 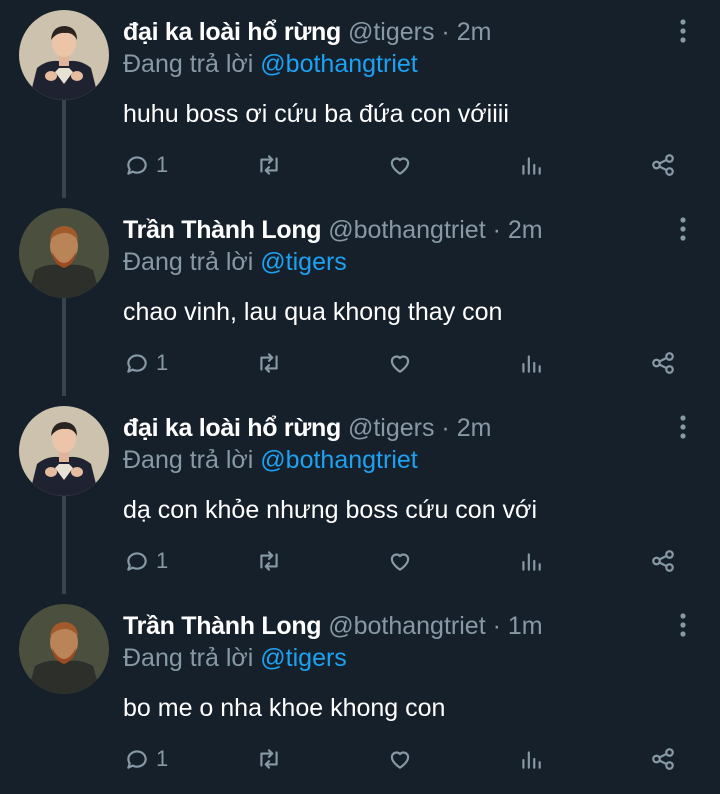 What do you see at coordinates (316, 114) in the screenshot?
I see `tweet-text: huhu boss ơi cứu ba đứa con vớiiii` at bounding box center [316, 114].